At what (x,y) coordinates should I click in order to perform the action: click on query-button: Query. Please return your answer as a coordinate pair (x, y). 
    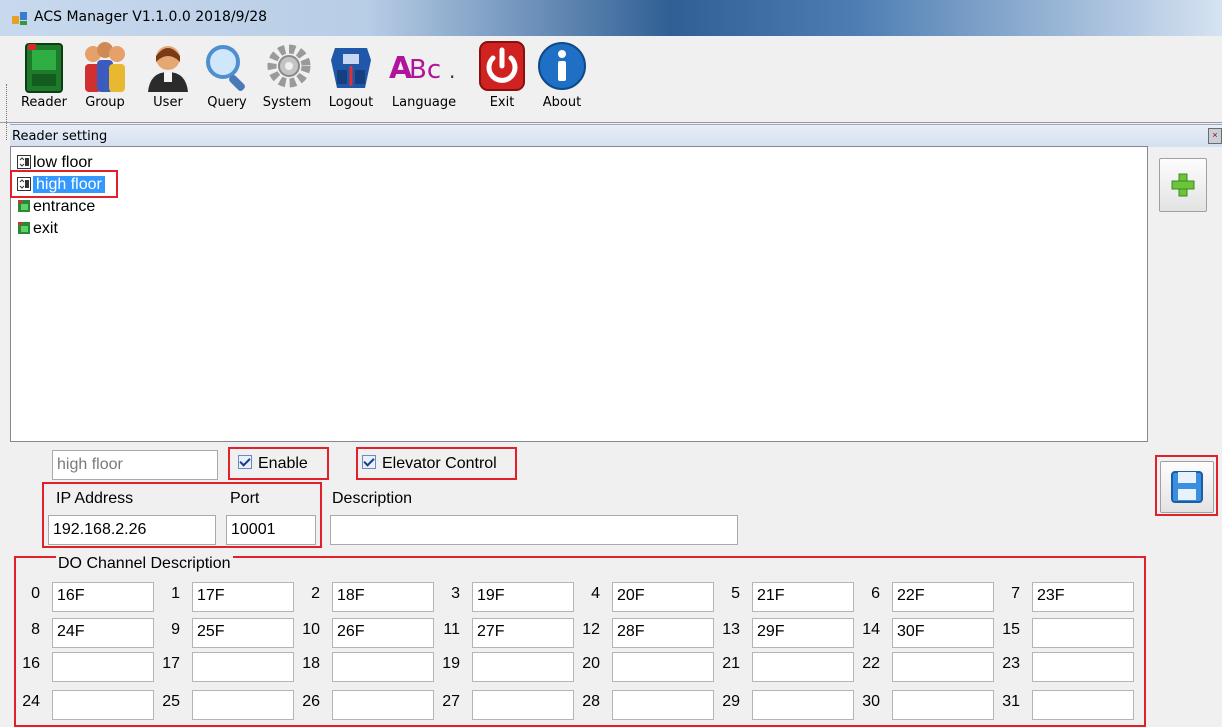
    Looking at the image, I should click on (227, 78).